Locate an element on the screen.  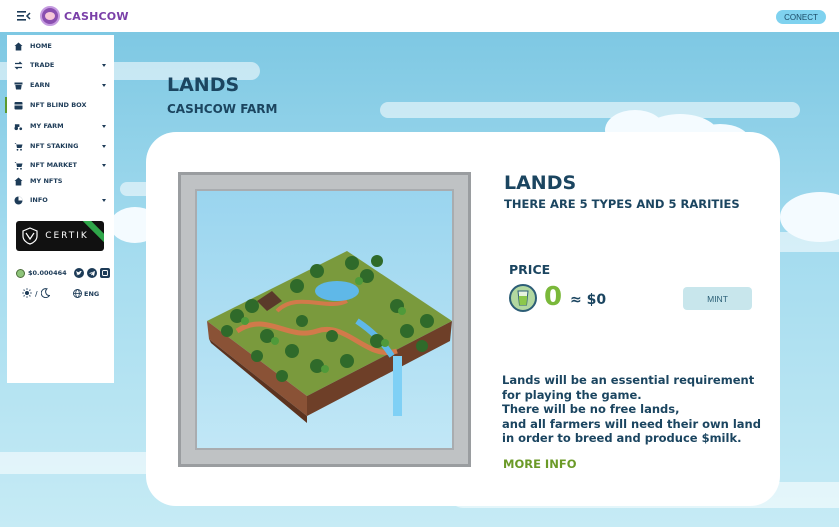
price-value: 0 is located at coordinates (553, 297).